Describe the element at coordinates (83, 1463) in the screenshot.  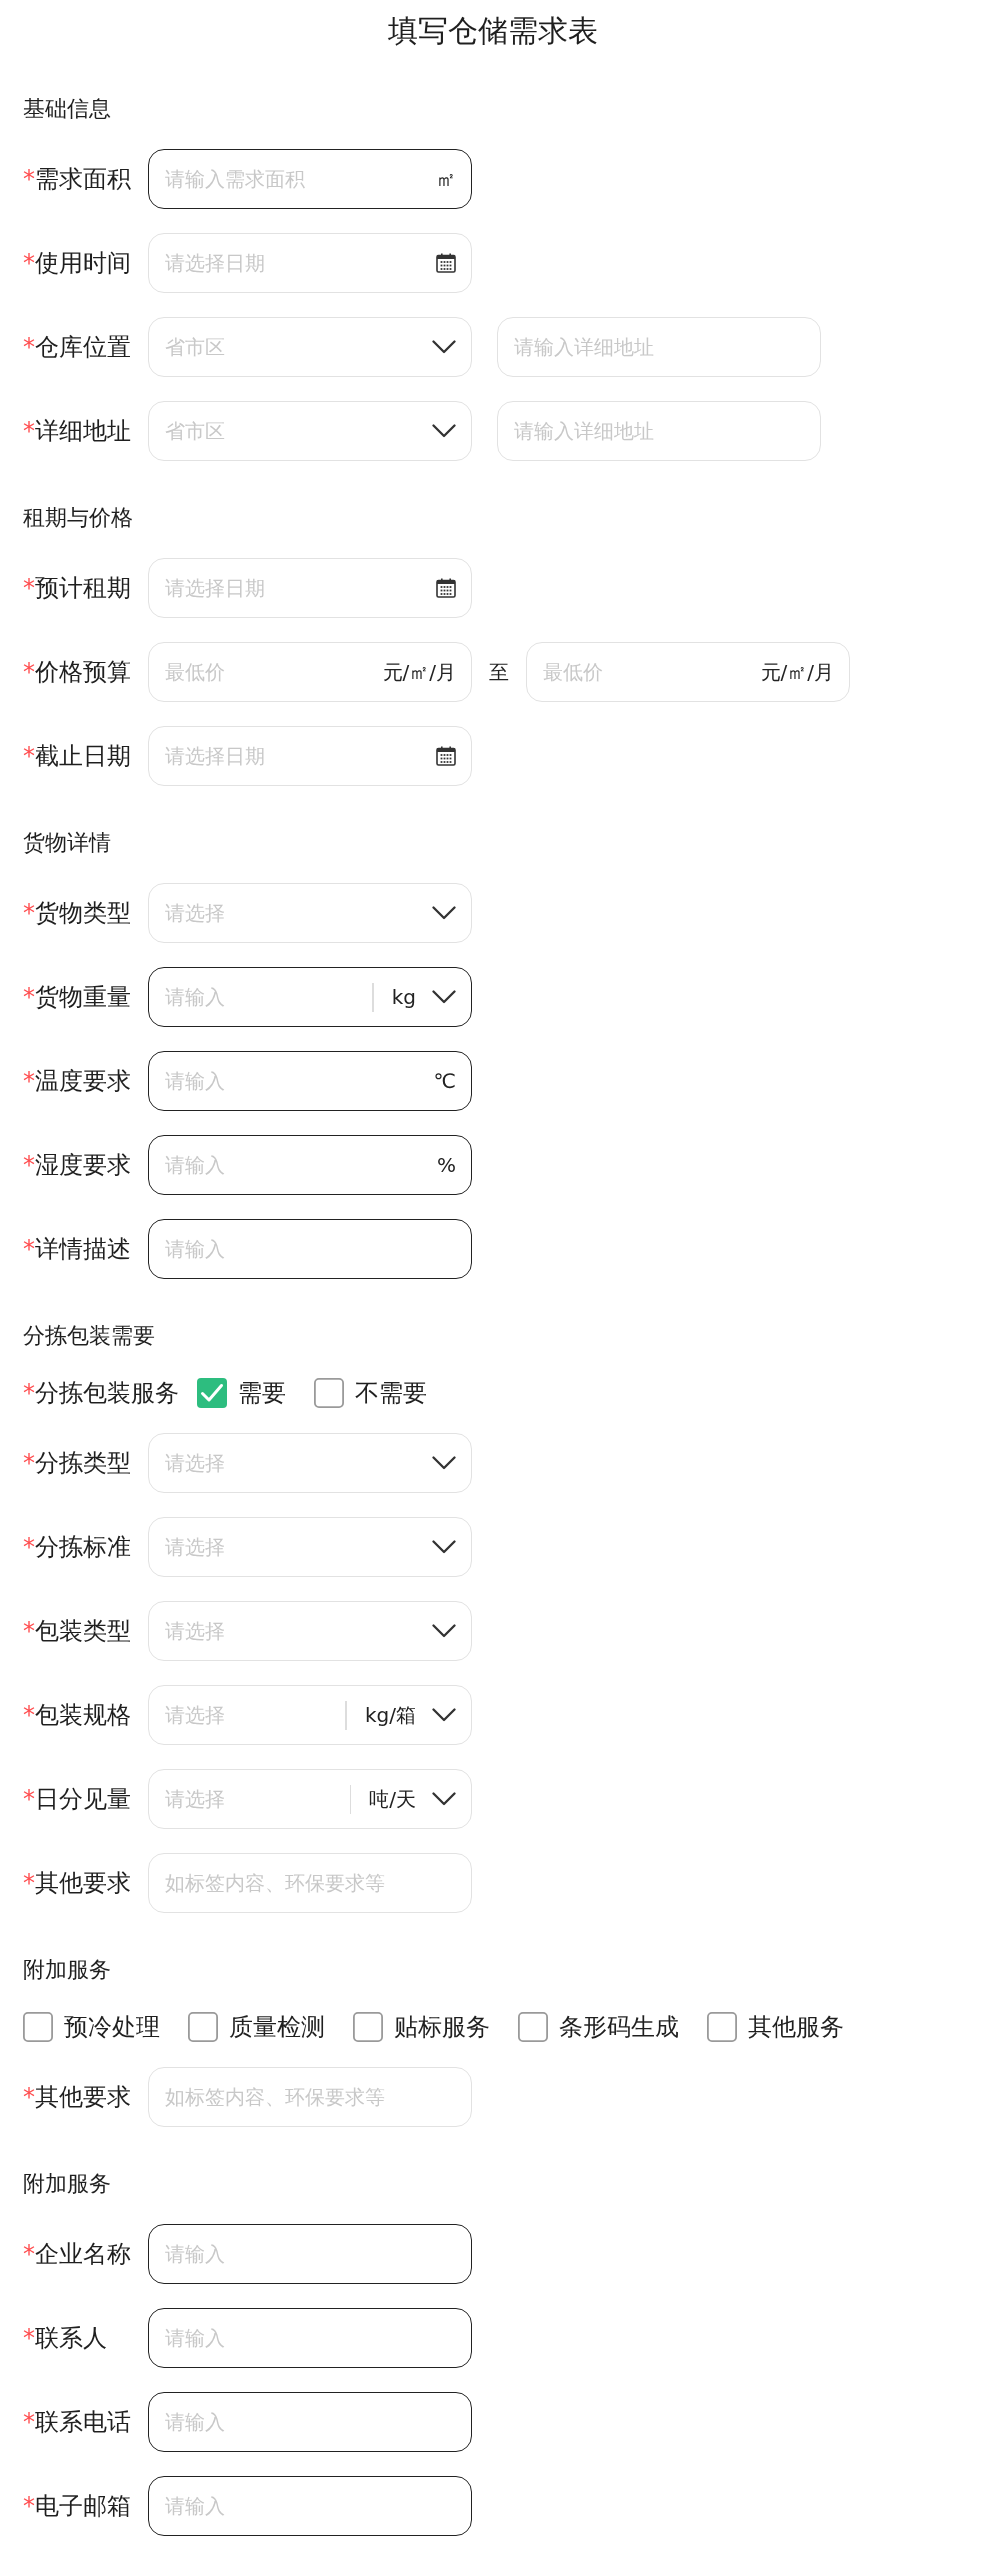
I see `field-label: 分拣类型` at that location.